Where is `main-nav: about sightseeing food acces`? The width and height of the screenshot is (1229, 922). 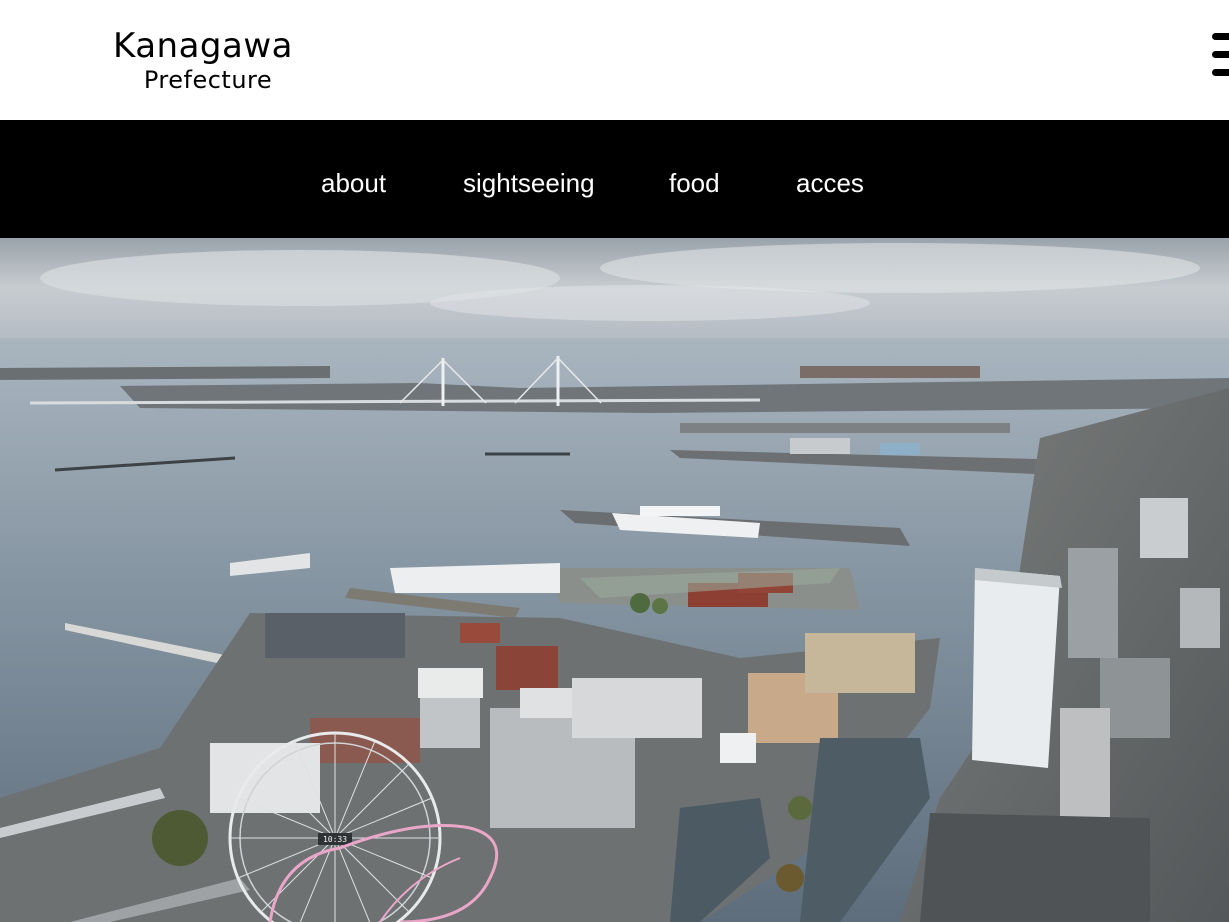 main-nav: about sightseeing food acces is located at coordinates (614, 179).